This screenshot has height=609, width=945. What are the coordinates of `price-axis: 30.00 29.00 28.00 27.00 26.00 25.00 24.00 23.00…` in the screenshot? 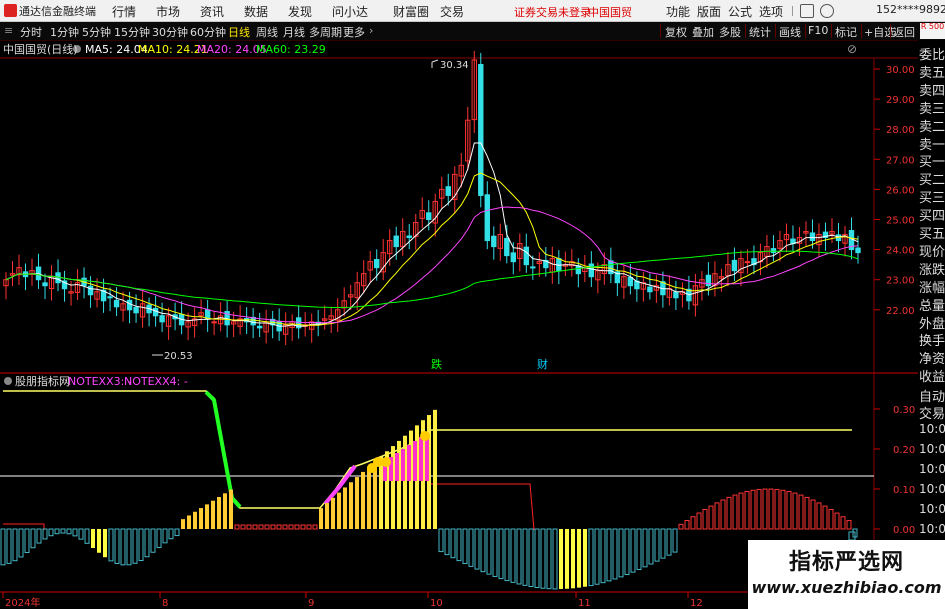 It's located at (894, 191).